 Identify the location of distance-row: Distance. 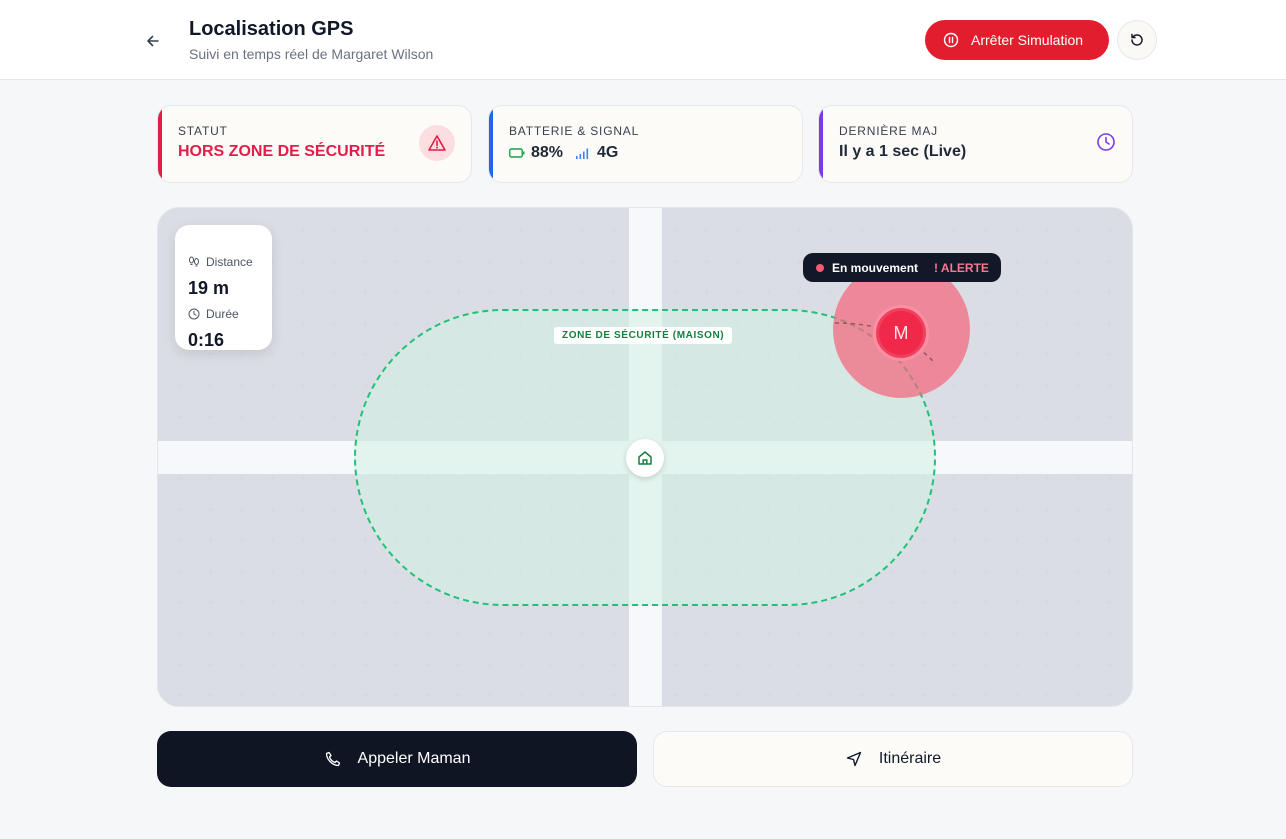
(220, 262).